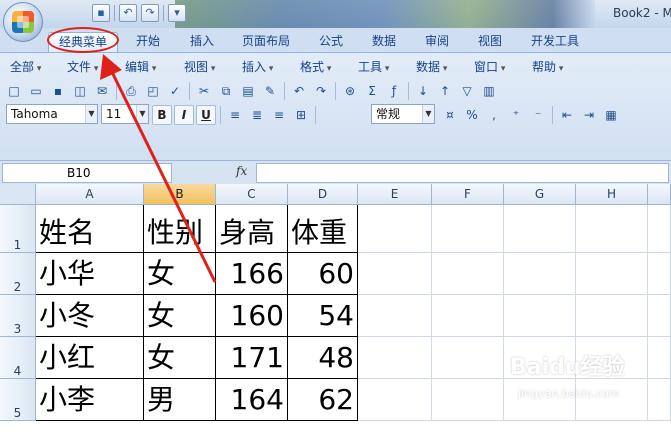 The width and height of the screenshot is (671, 447). I want to click on table-cell: 性别, so click(180, 229).